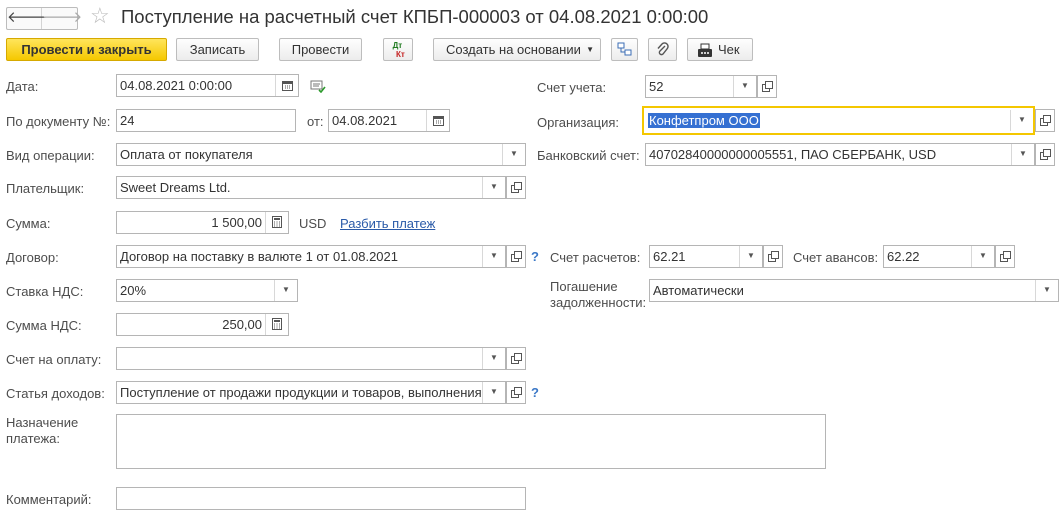 This screenshot has width=1064, height=517. I want to click on invoice-select: ▼, so click(311, 358).